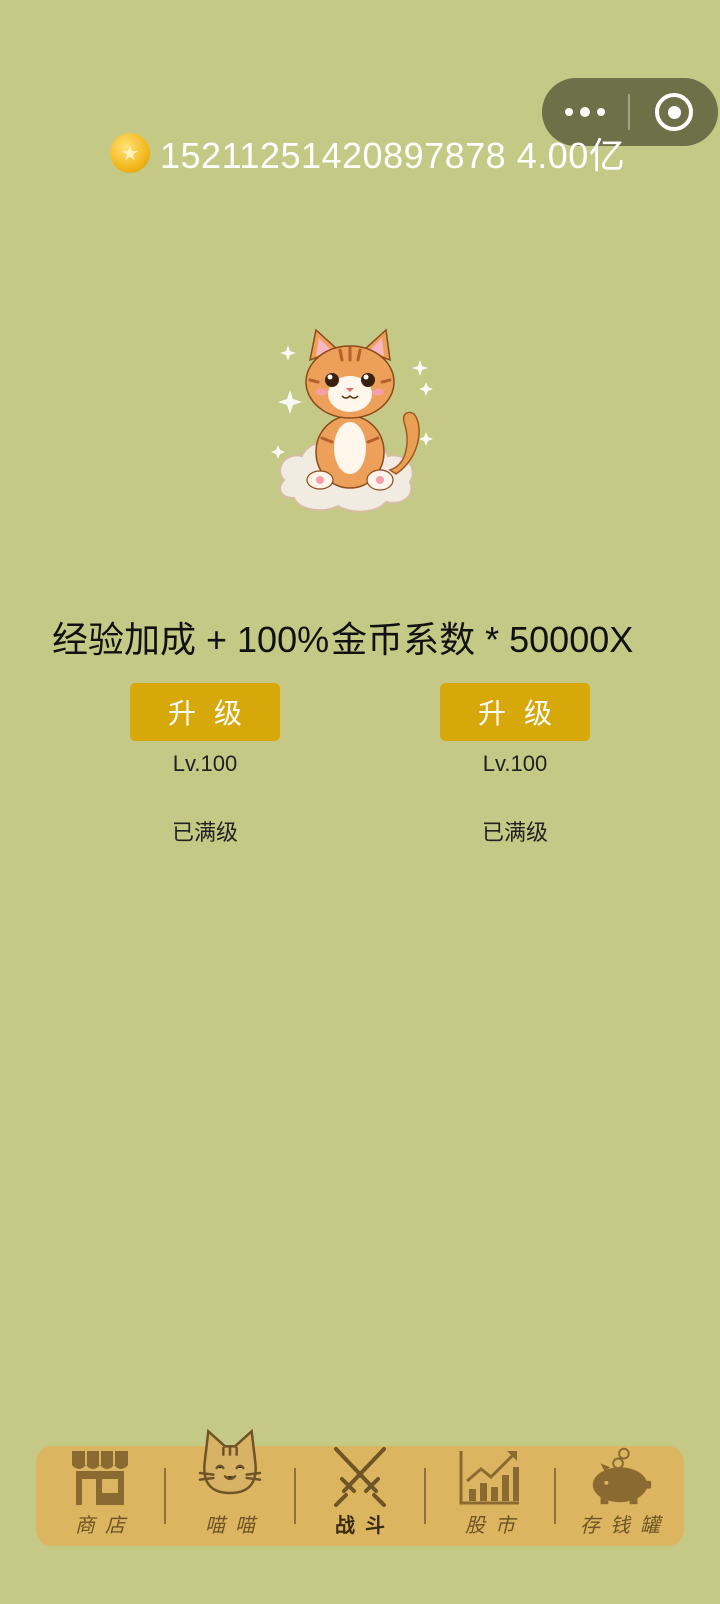 The width and height of the screenshot is (720, 1604). I want to click on exp-level-label: Lv.100, so click(205, 763).